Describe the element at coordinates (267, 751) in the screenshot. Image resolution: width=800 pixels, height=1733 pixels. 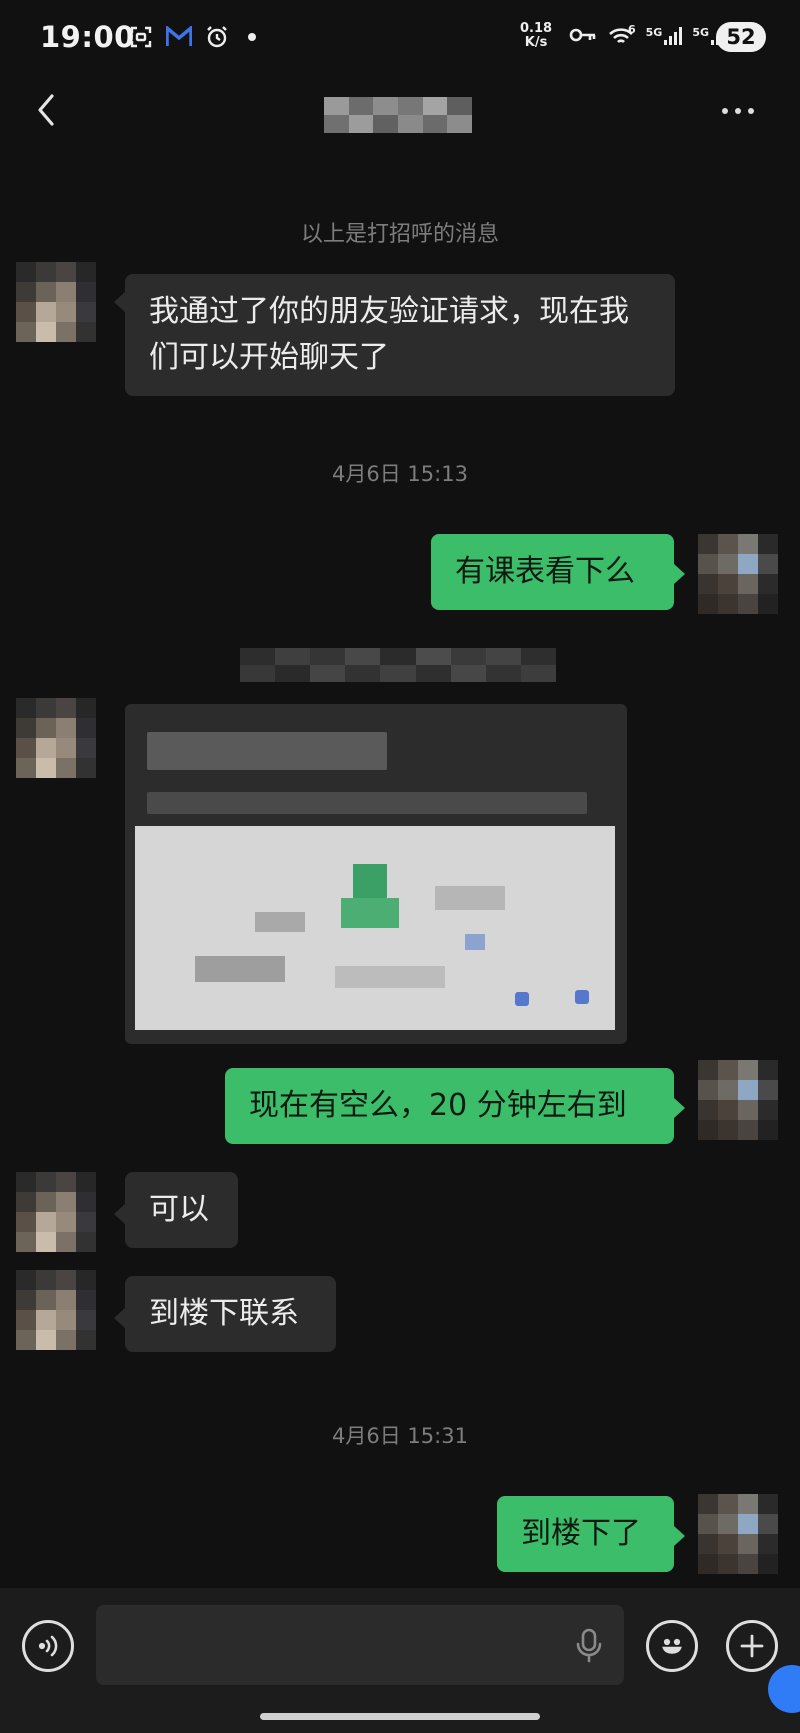
I see `location-name-blurred` at that location.